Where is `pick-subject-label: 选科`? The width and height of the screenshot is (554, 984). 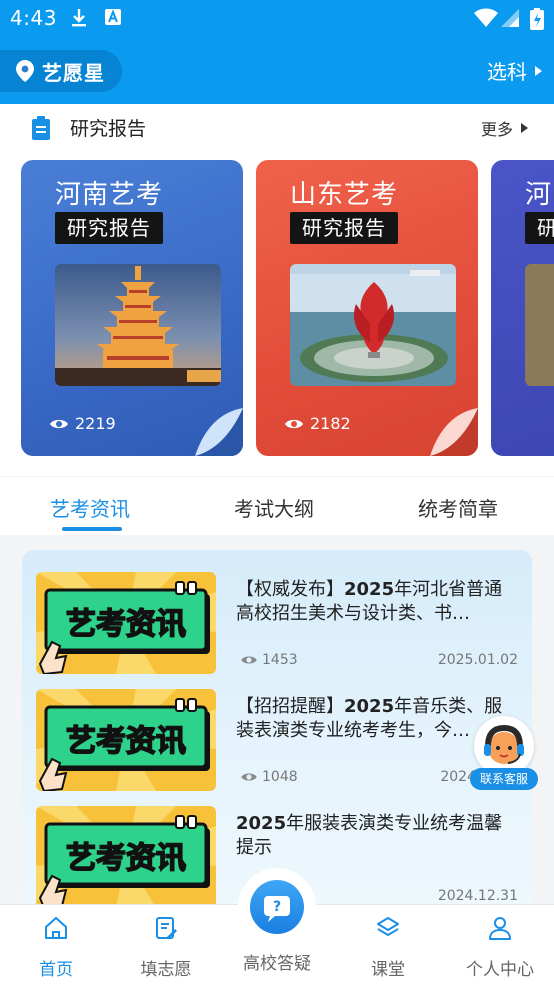 pick-subject-label: 选科 is located at coordinates (507, 72).